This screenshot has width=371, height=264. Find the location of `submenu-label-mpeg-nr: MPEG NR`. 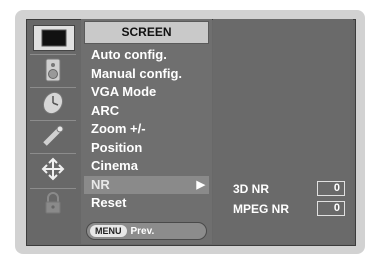

submenu-label-mpeg-nr: MPEG NR is located at coordinates (261, 209).